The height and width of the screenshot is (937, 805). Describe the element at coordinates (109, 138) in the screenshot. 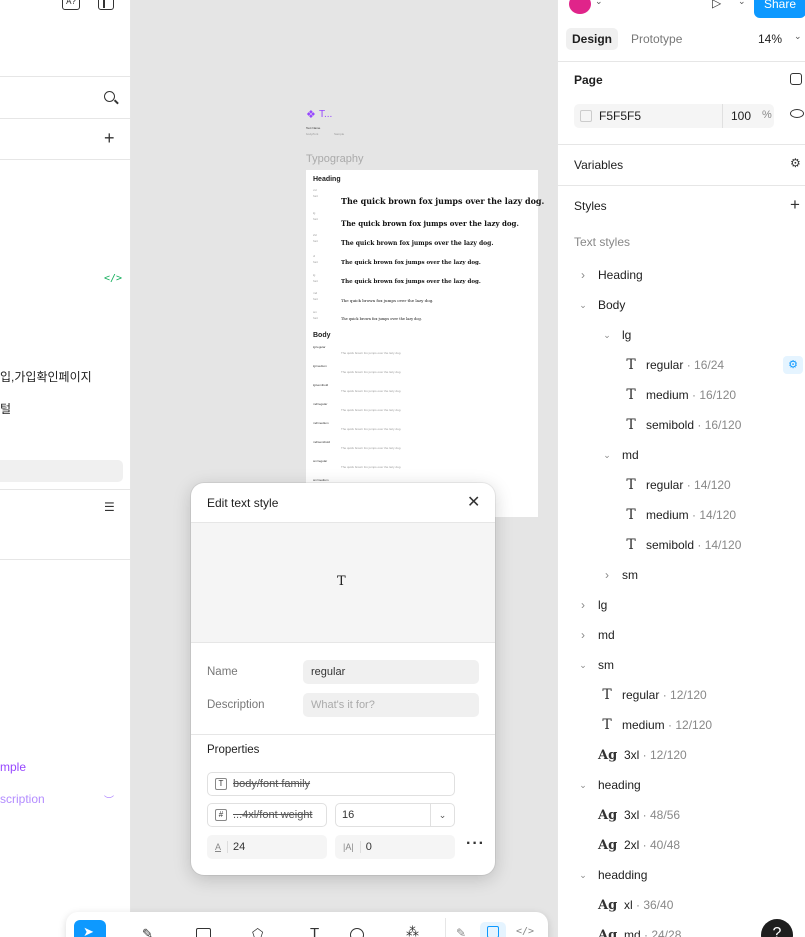

I see `add-page-icon: +` at that location.